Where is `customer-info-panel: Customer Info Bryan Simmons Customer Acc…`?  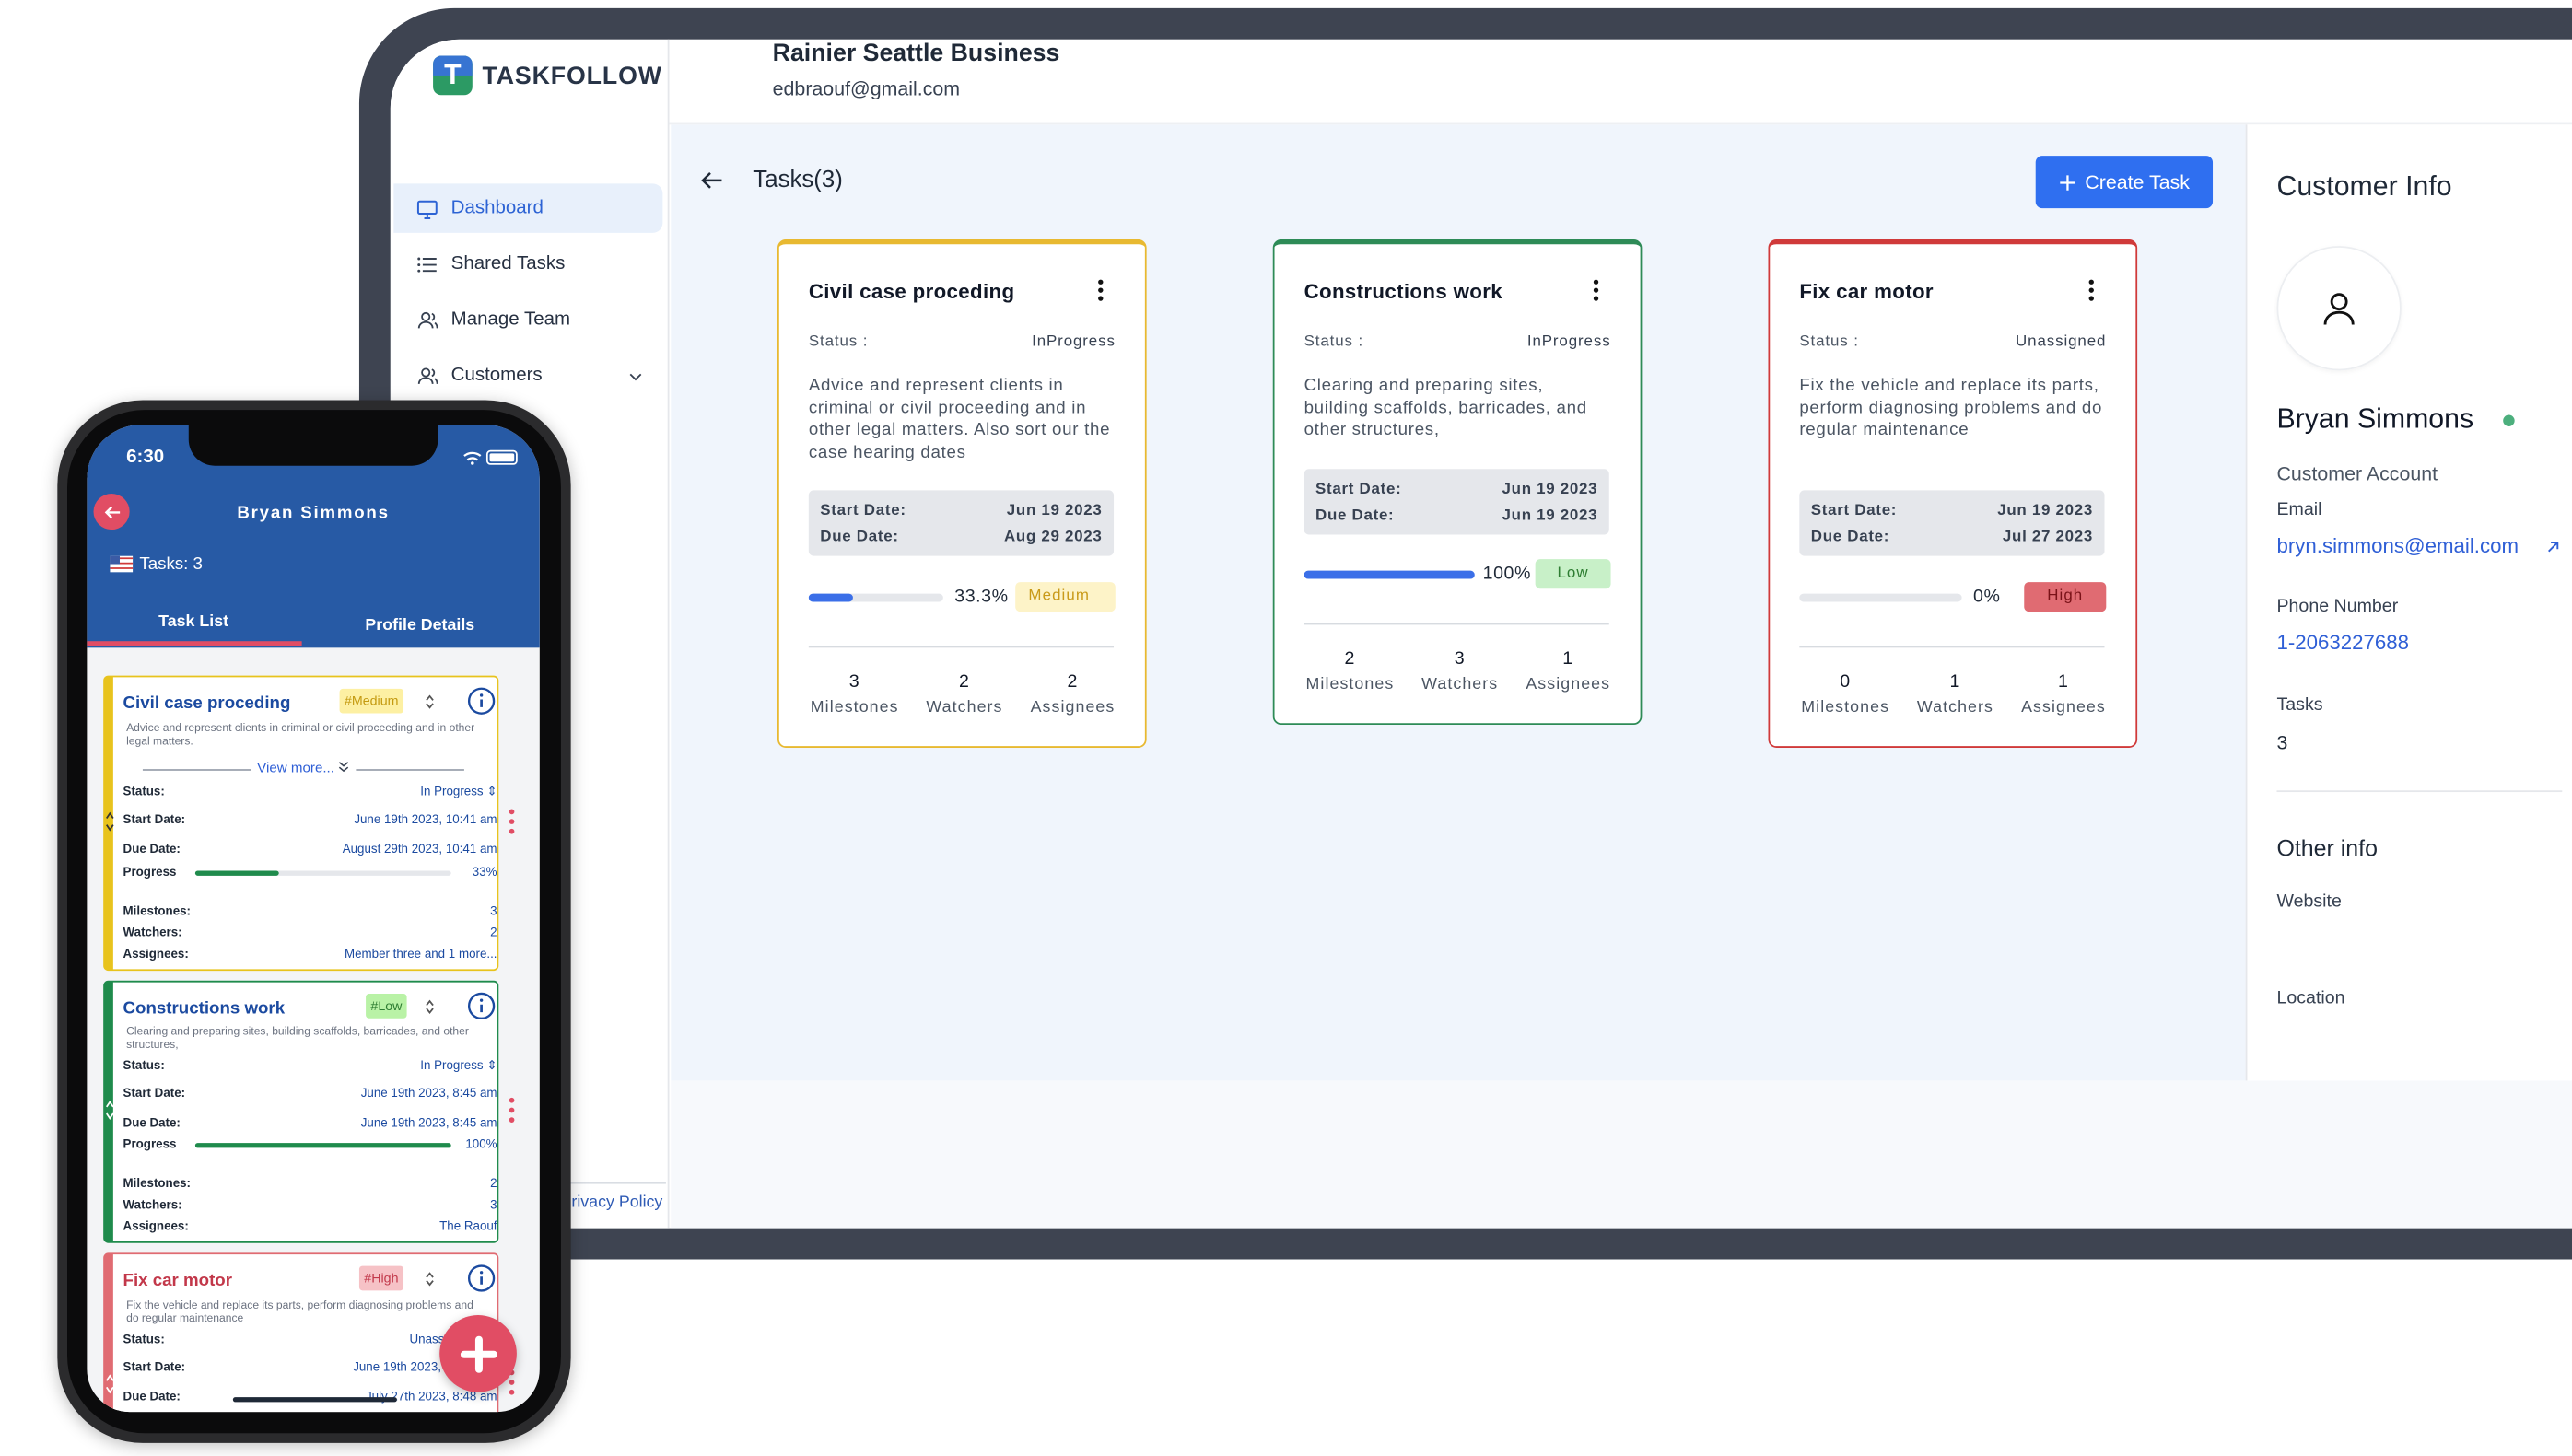
customer-info-panel: Customer Info Bryan Simmons Customer Acc… is located at coordinates (2408, 602).